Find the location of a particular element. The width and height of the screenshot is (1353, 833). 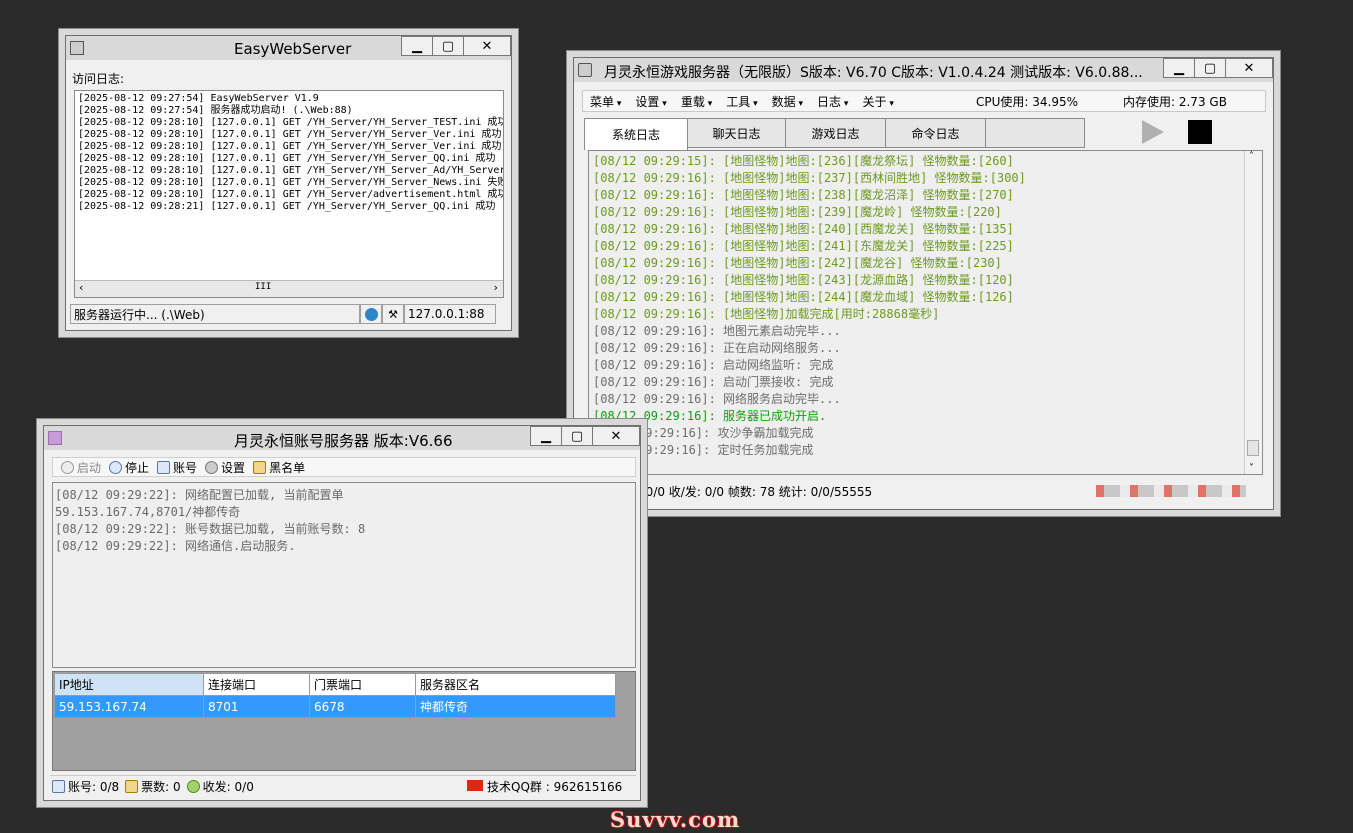

server-status: 服务器运行中... (.\Web) is located at coordinates (215, 314).